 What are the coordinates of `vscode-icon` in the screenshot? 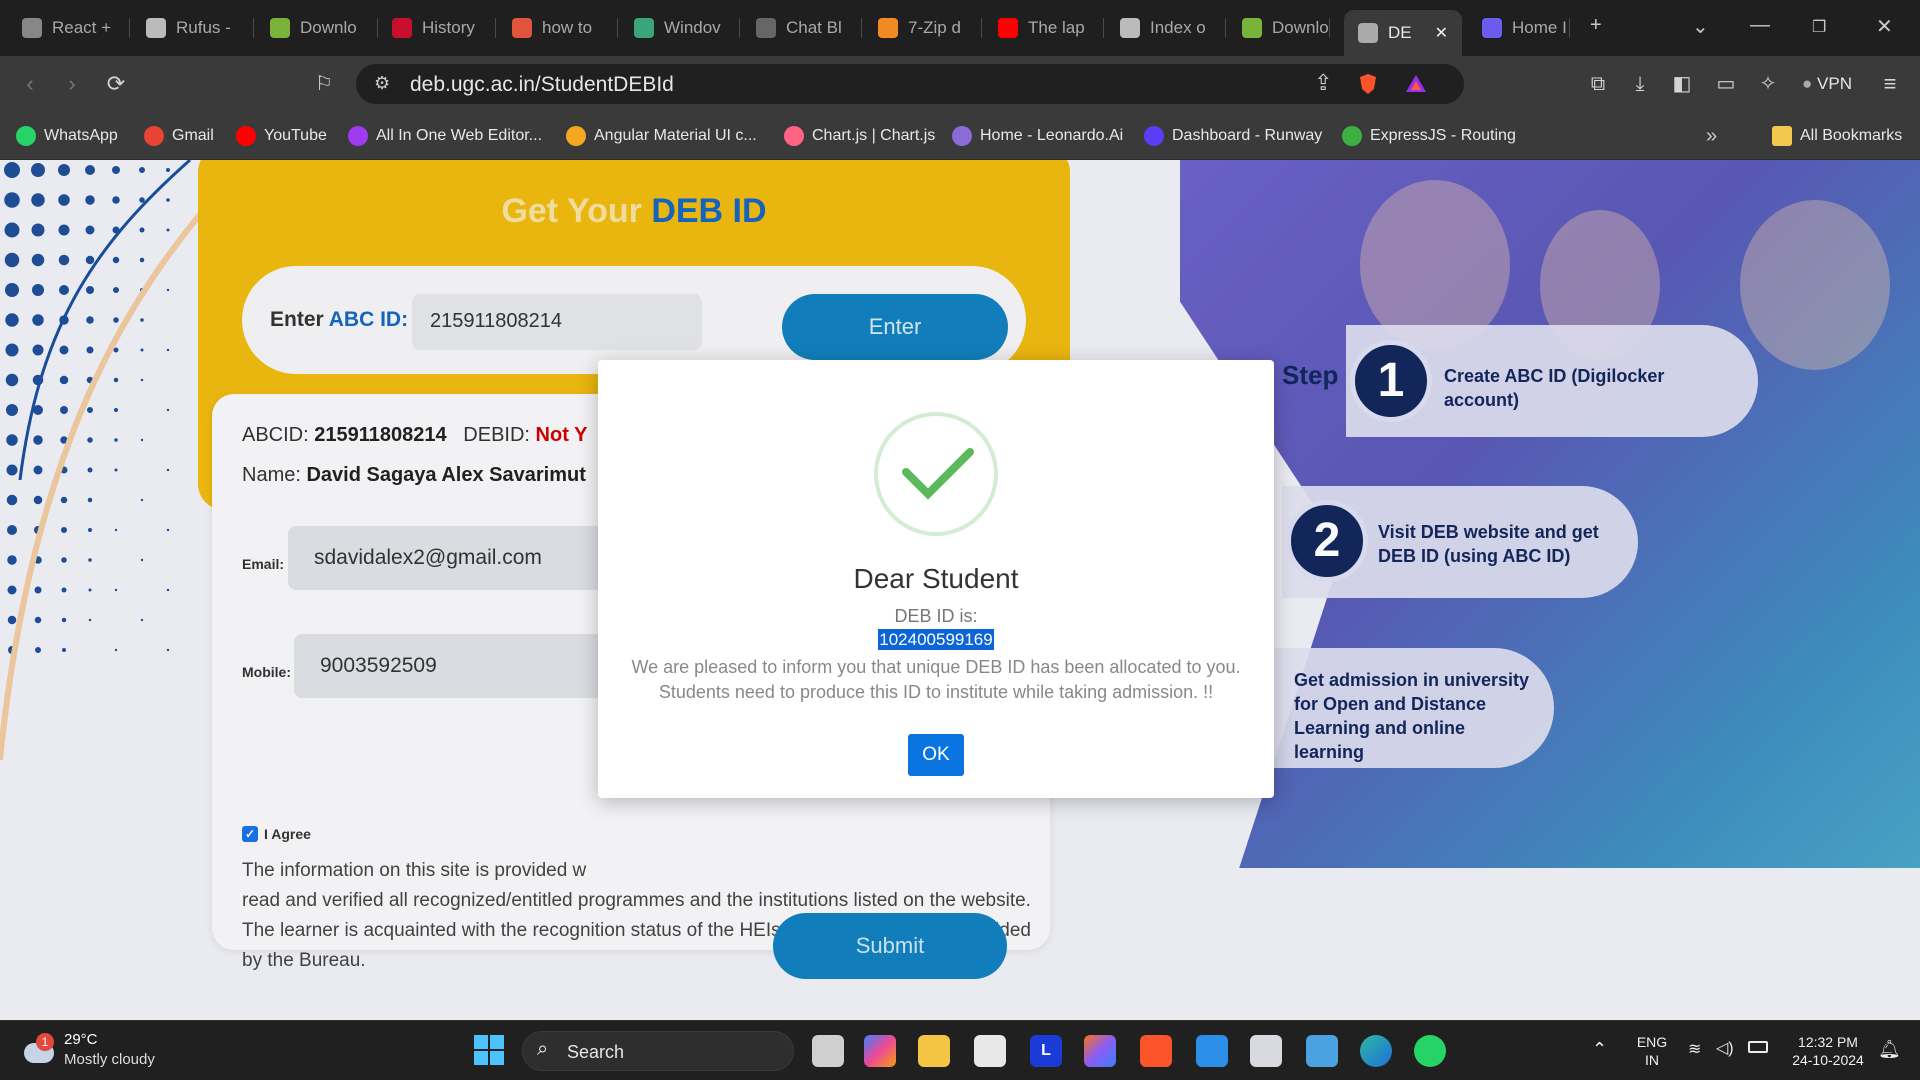 It's located at (1212, 1051).